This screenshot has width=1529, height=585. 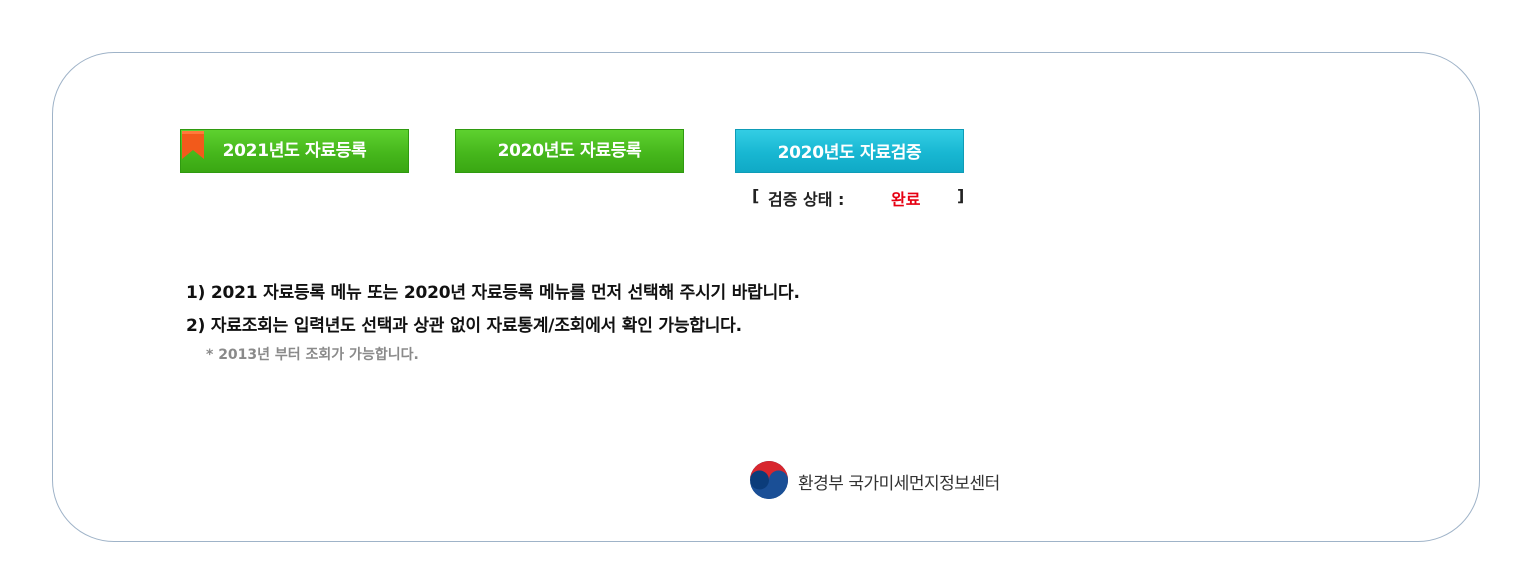 What do you see at coordinates (849, 151) in the screenshot?
I see `verify-2020-button: 2020년도 자료검증` at bounding box center [849, 151].